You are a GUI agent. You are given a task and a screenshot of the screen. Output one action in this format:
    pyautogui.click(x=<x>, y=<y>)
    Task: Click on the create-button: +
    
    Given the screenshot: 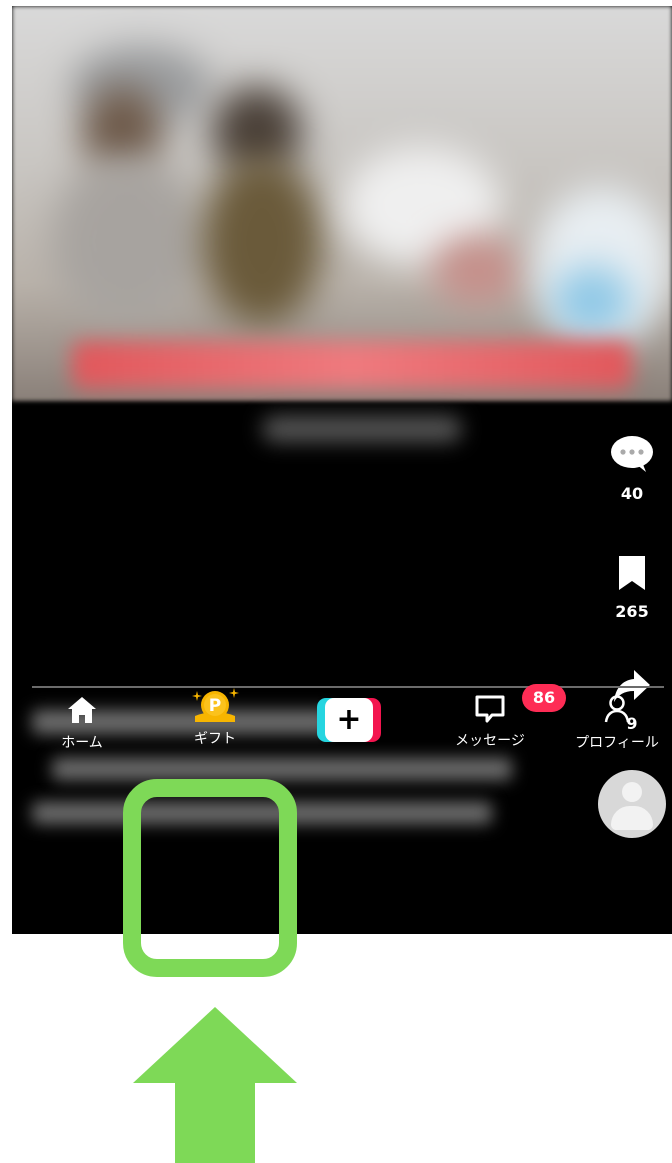 What is the action you would take?
    pyautogui.click(x=349, y=720)
    